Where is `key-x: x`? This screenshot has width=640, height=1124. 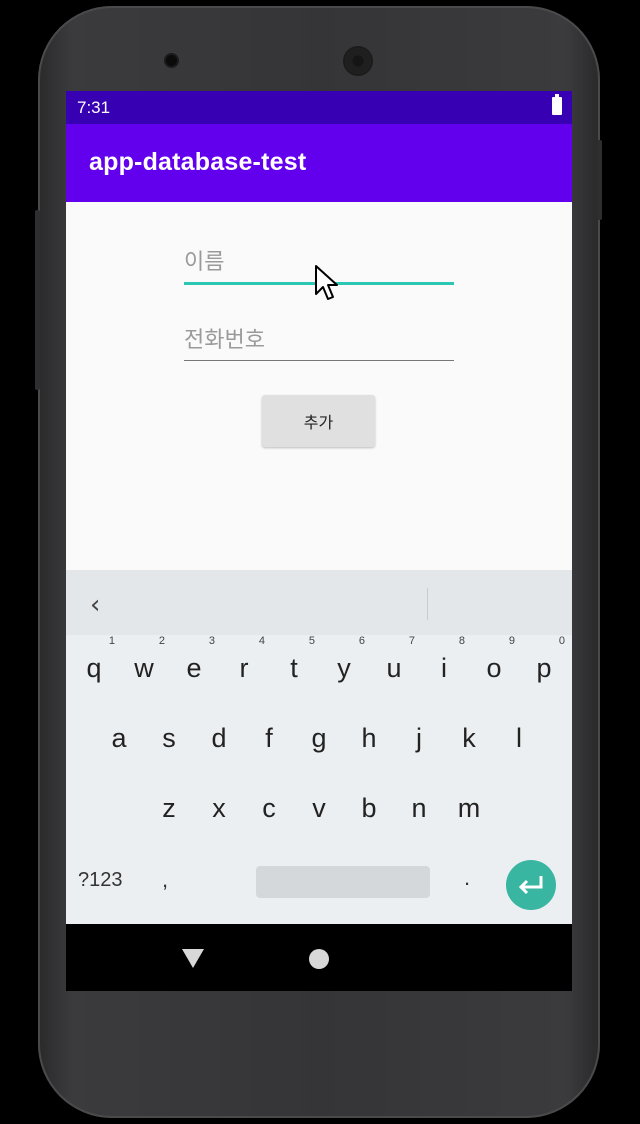 key-x: x is located at coordinates (219, 807).